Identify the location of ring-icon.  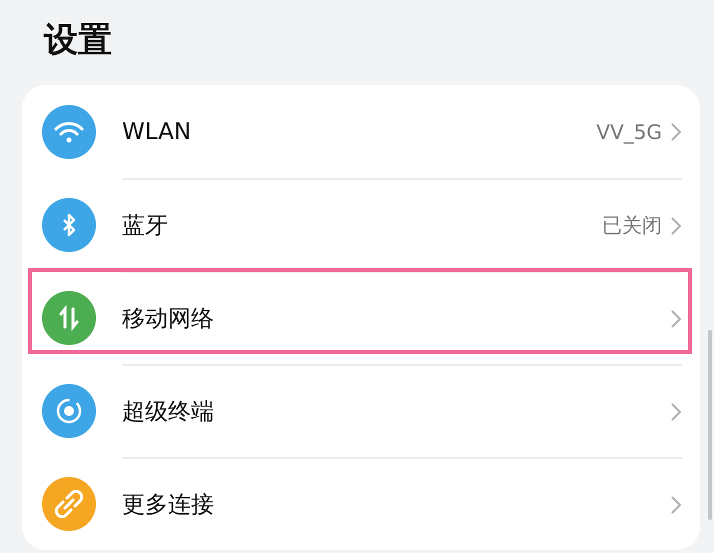
(69, 411).